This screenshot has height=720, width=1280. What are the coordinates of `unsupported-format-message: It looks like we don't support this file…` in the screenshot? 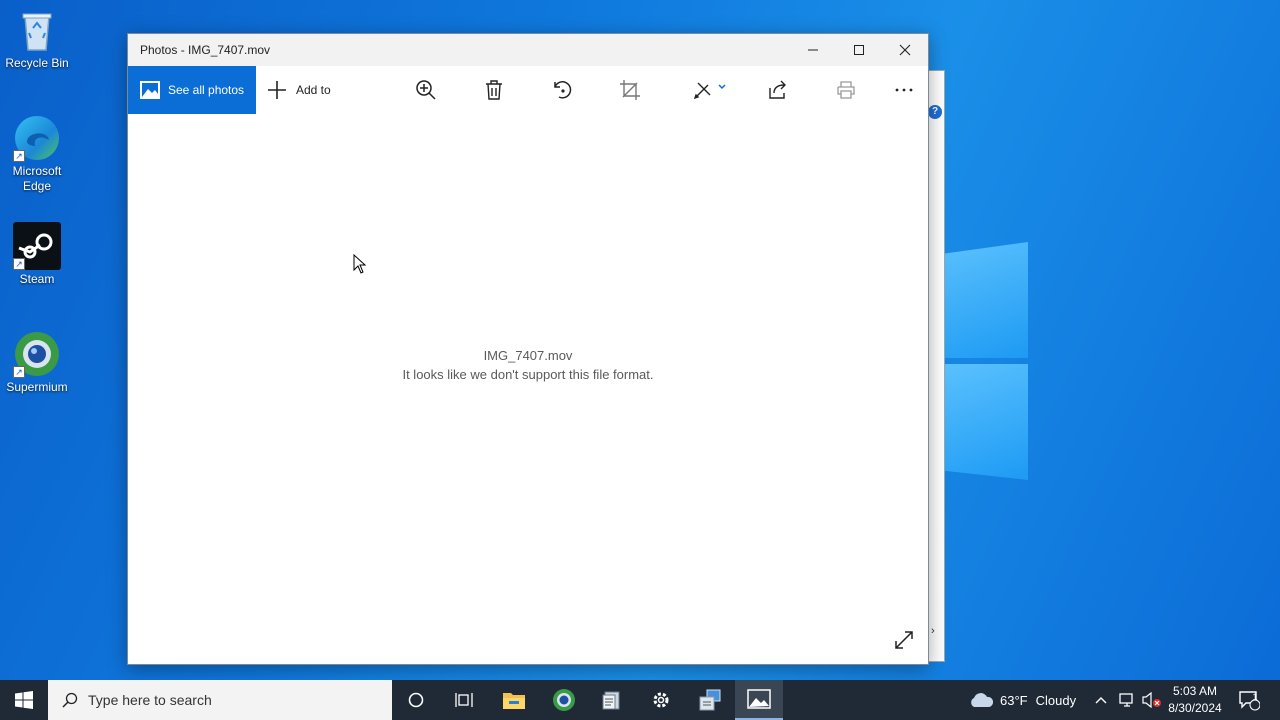 It's located at (528, 374).